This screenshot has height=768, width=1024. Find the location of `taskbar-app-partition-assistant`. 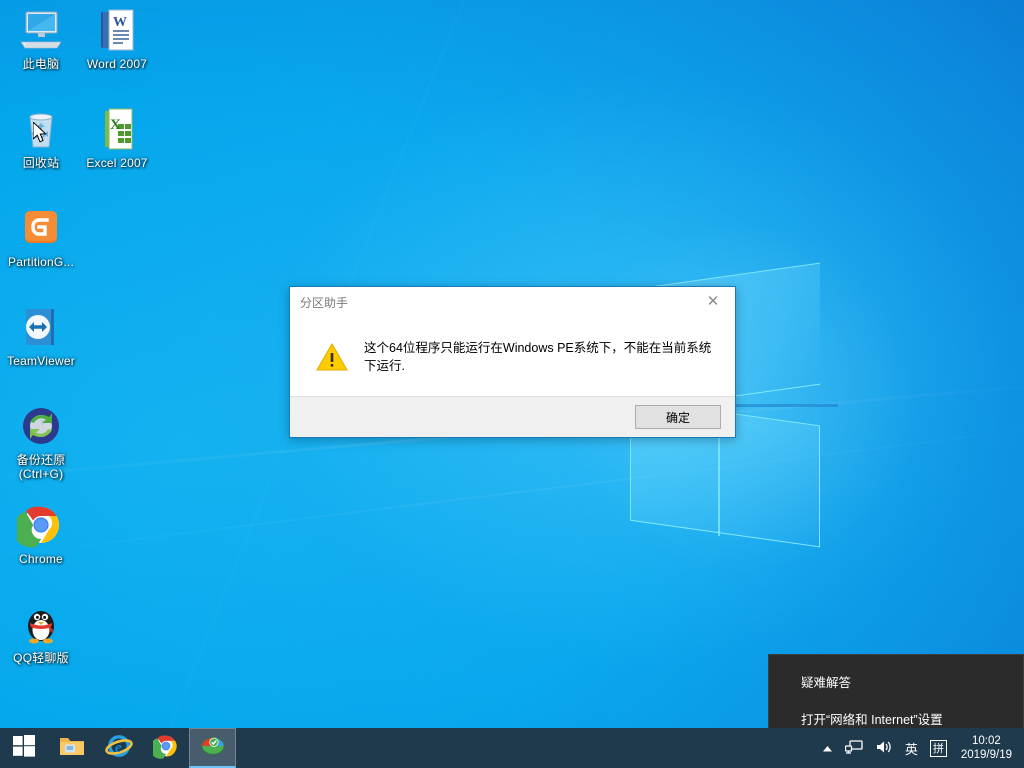

taskbar-app-partition-assistant is located at coordinates (212, 748).